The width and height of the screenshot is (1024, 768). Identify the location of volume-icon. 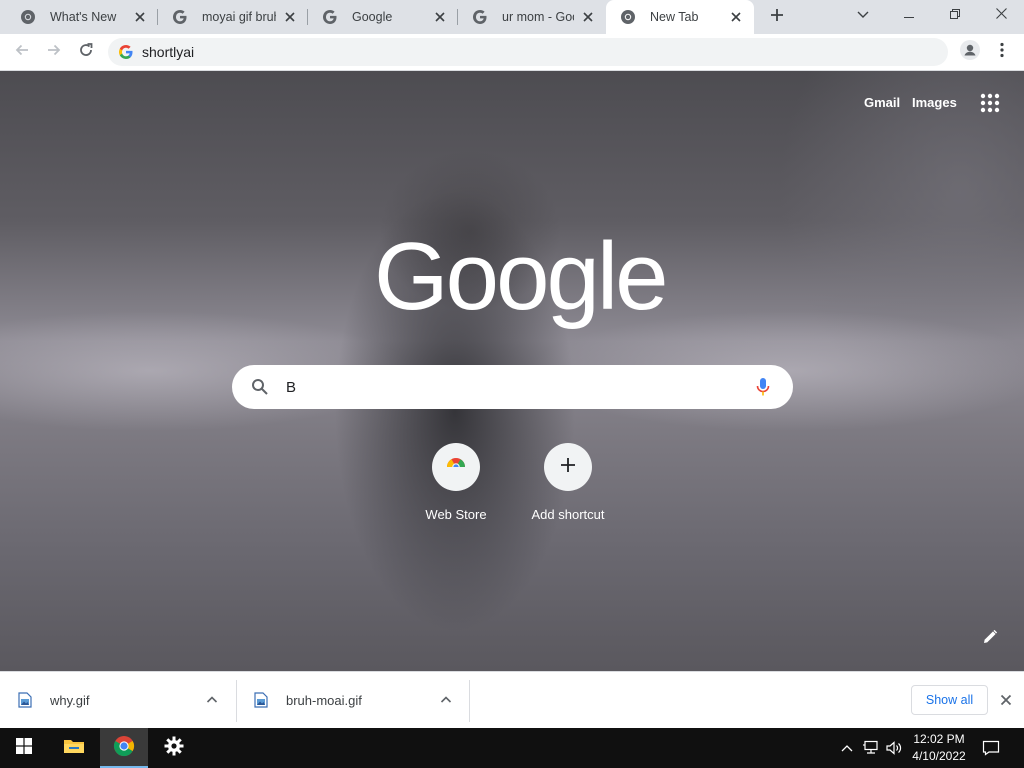
(894, 748).